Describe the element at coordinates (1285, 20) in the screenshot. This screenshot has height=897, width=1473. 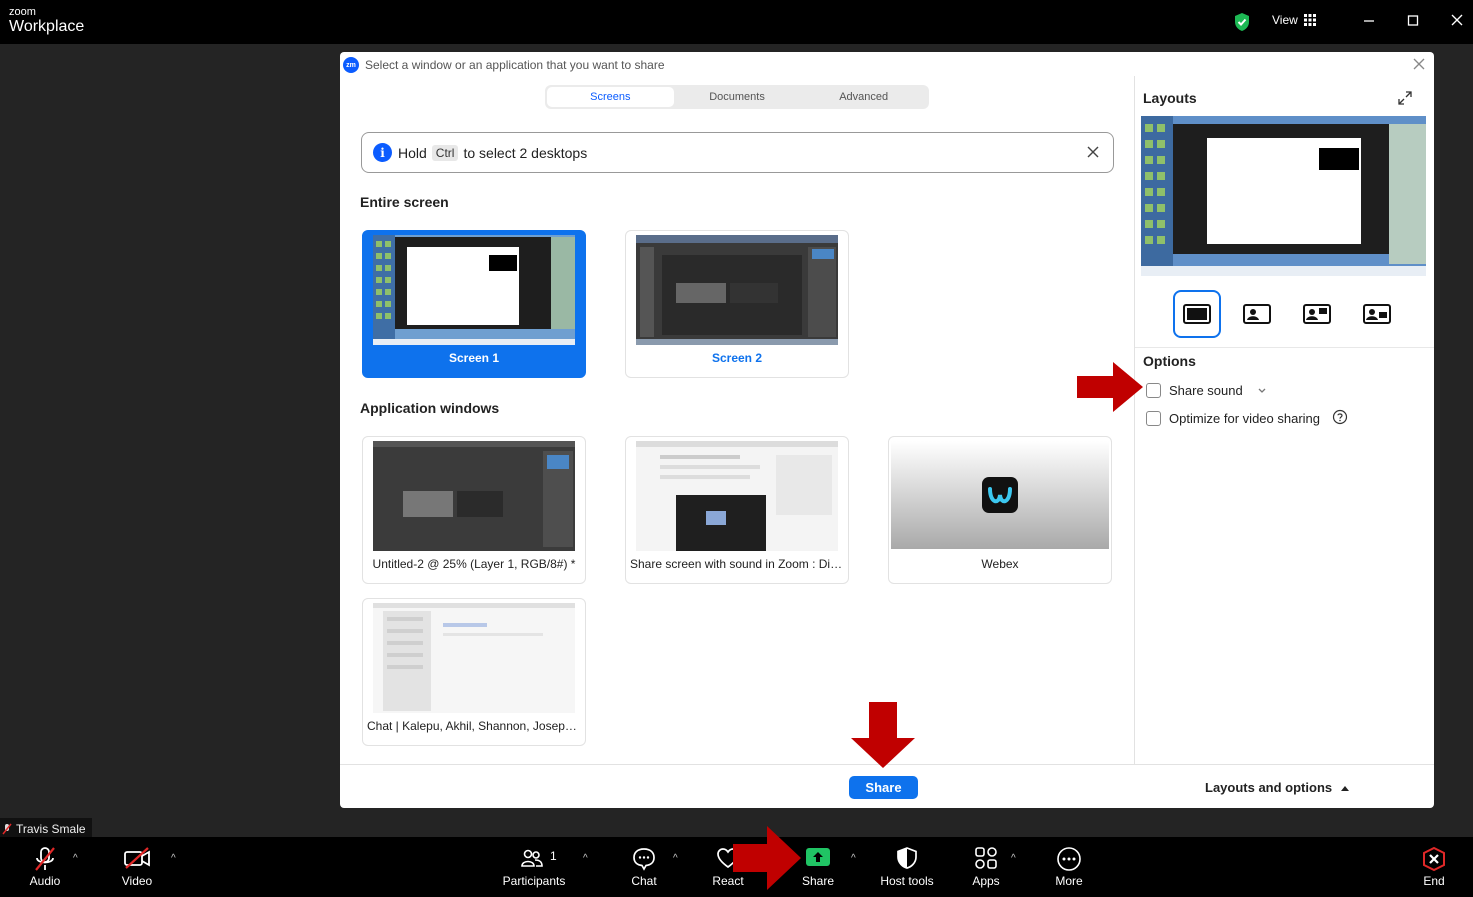
I see `view-label: View` at that location.